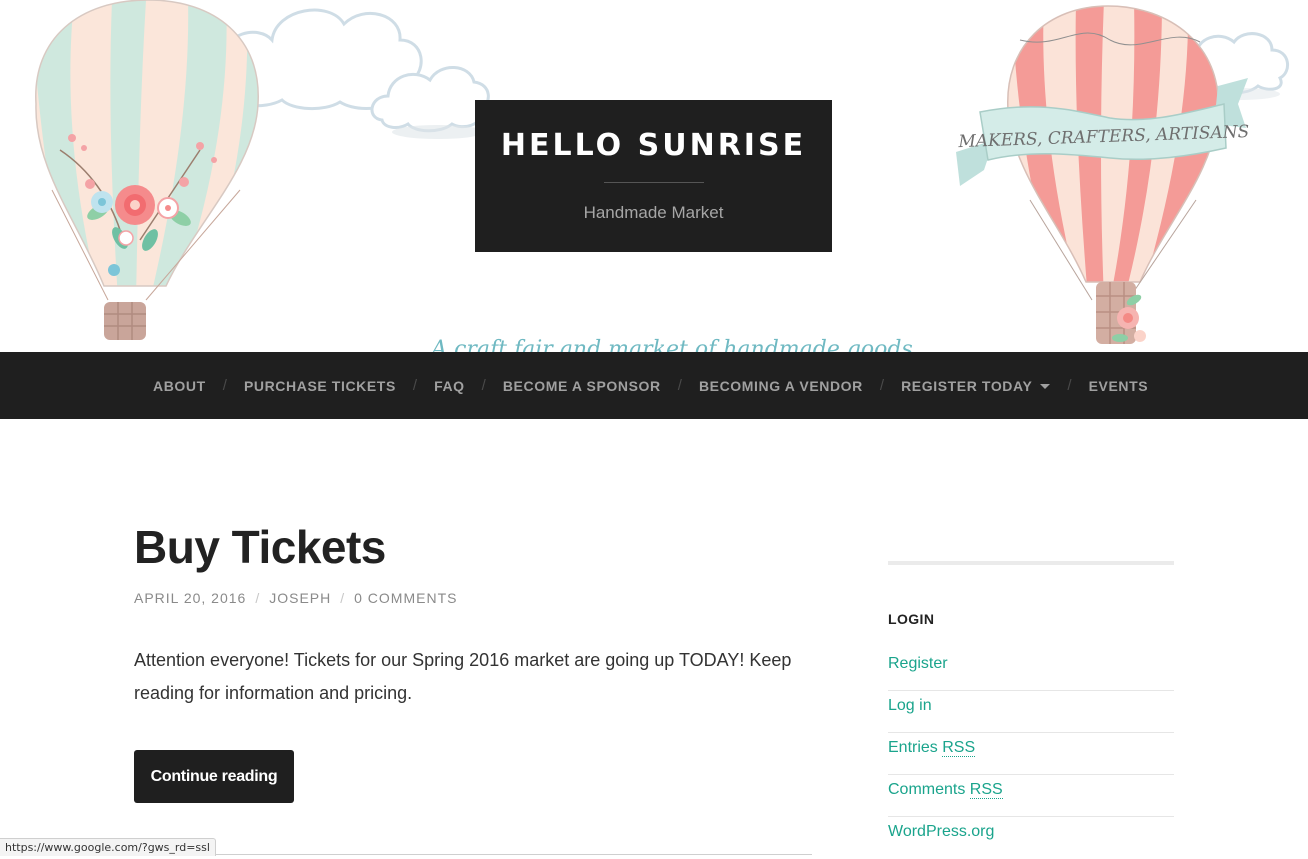 The image size is (1308, 859). Describe the element at coordinates (474, 598) in the screenshot. I see `post-meta: April 20, 2016 / Joseph / 0 Comments` at that location.